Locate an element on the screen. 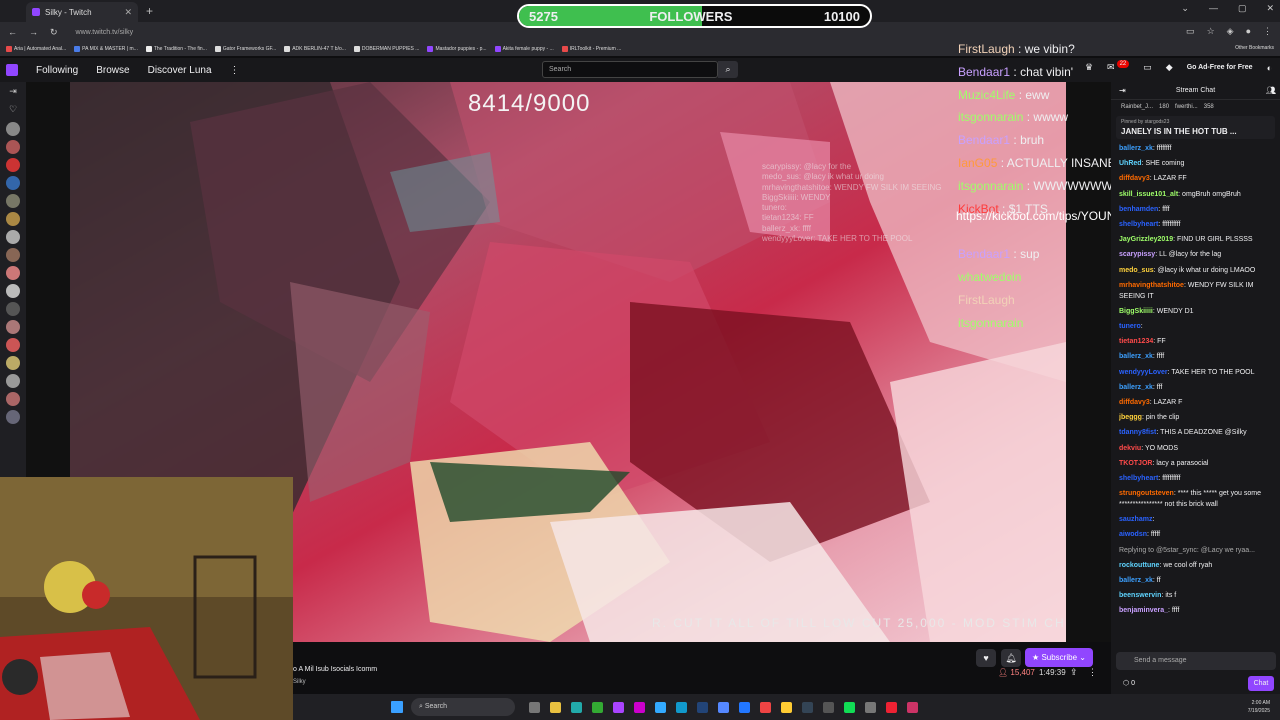 This screenshot has height=720, width=1280. file-explorer-icon is located at coordinates (555, 707).